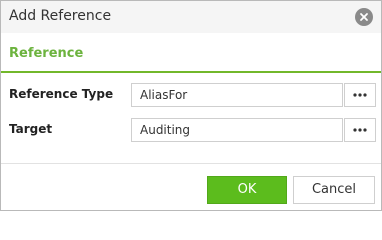  Describe the element at coordinates (237, 130) in the screenshot. I see `target-field: Auditing` at that location.